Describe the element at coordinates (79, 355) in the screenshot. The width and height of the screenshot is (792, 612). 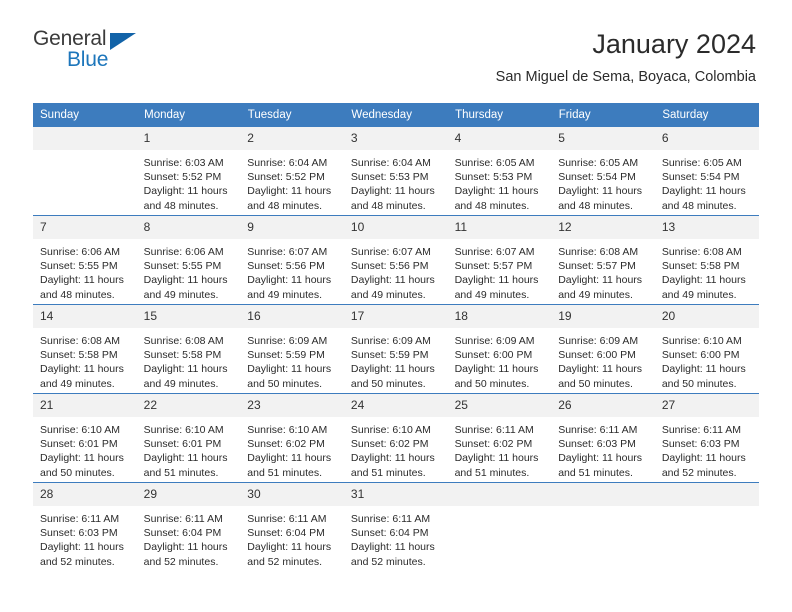
I see `sunset-text: Sunset: 5:58 PM` at that location.